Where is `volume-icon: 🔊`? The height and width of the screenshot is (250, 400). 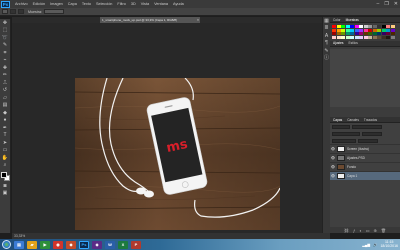 volume-icon: 🔊 is located at coordinates (375, 245).